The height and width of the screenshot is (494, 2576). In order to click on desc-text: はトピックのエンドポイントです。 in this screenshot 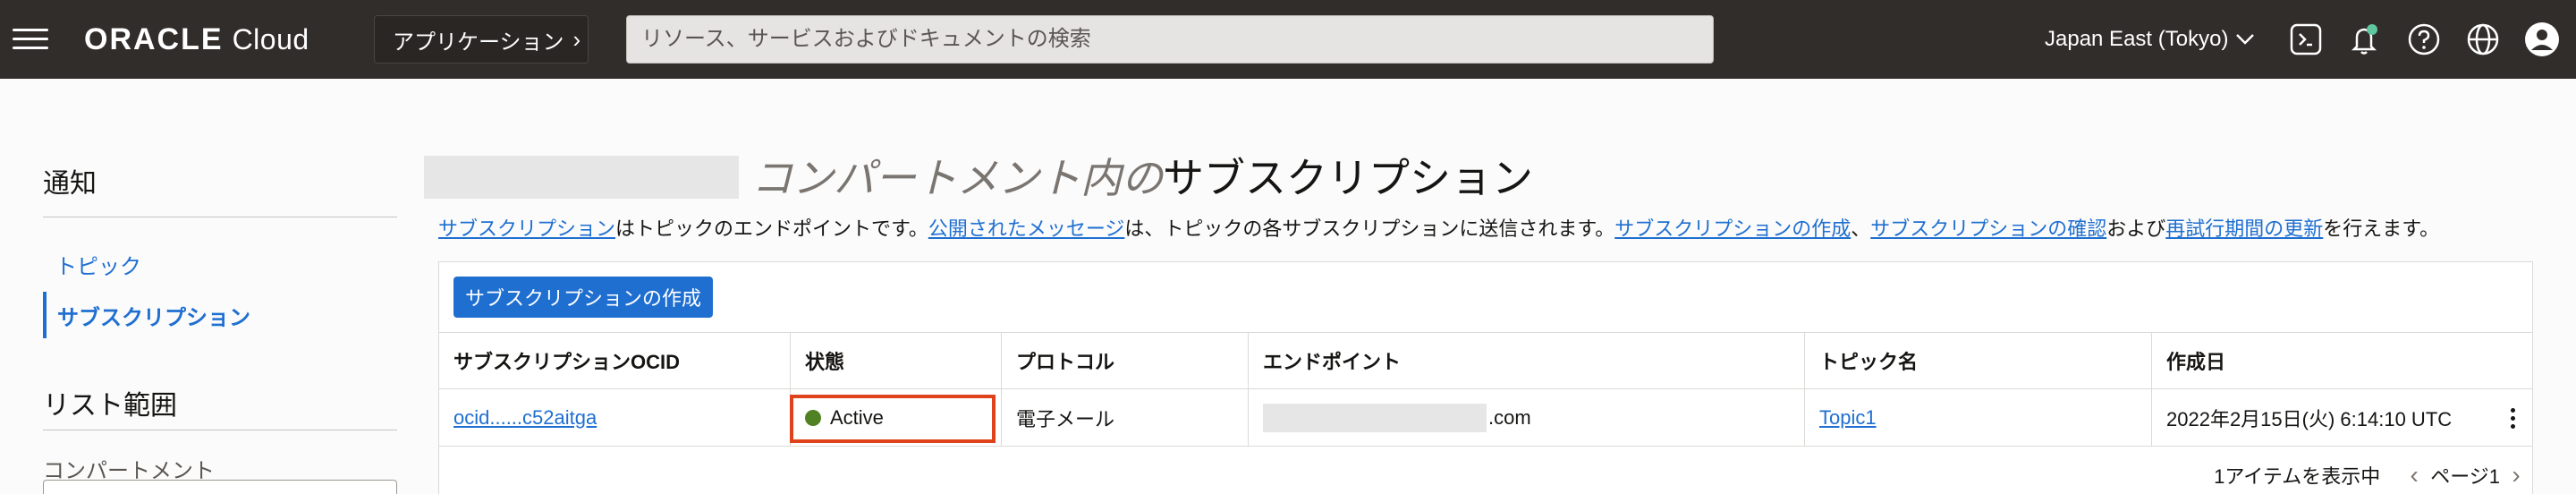, I will do `click(771, 229)`.